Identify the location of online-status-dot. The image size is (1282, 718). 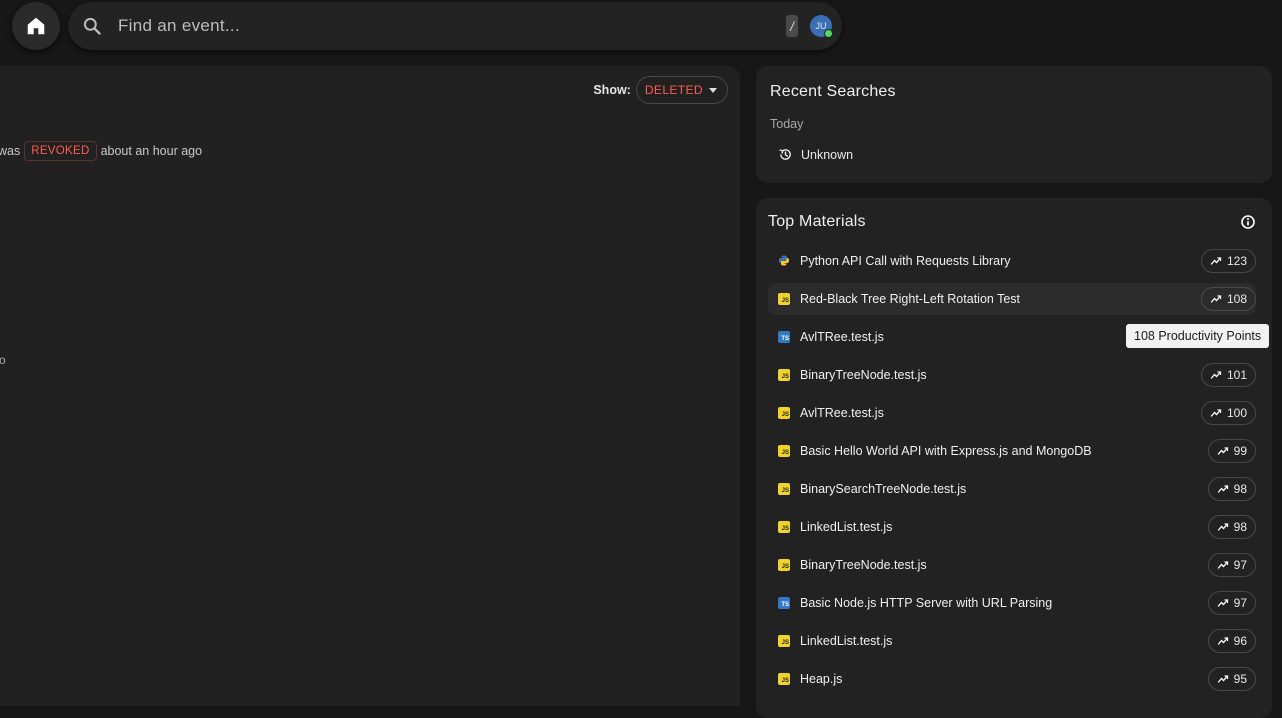
(828, 33).